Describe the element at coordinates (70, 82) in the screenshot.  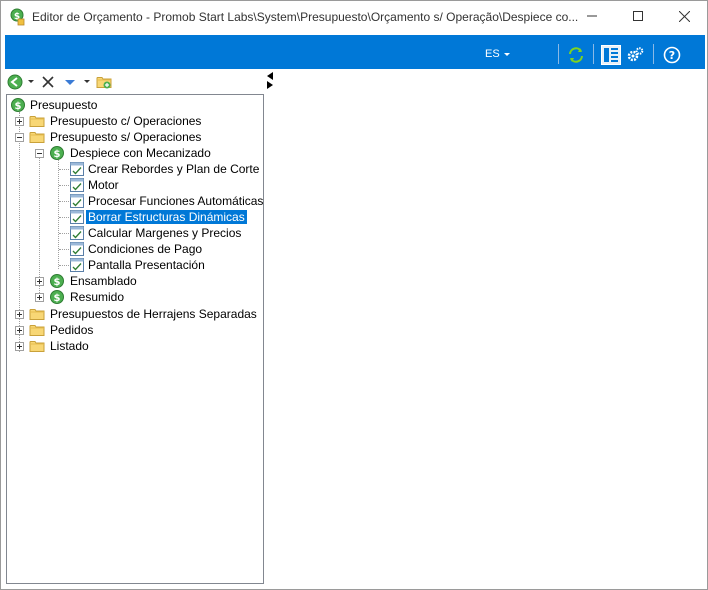
I see `move-down-icon` at that location.